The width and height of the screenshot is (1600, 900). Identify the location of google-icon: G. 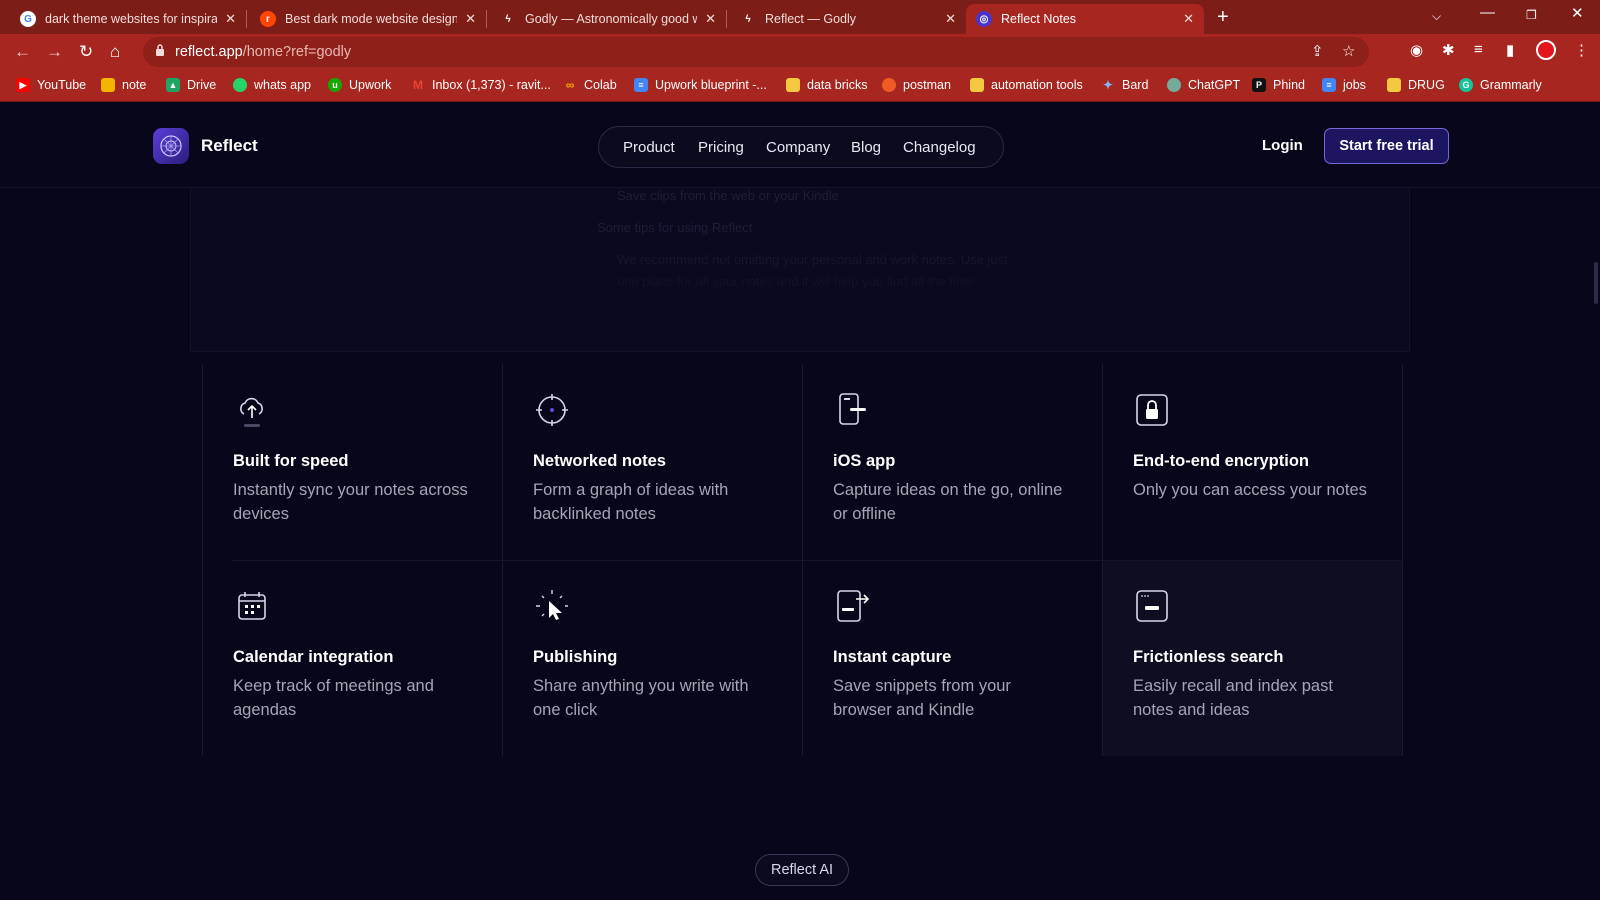
(28, 19).